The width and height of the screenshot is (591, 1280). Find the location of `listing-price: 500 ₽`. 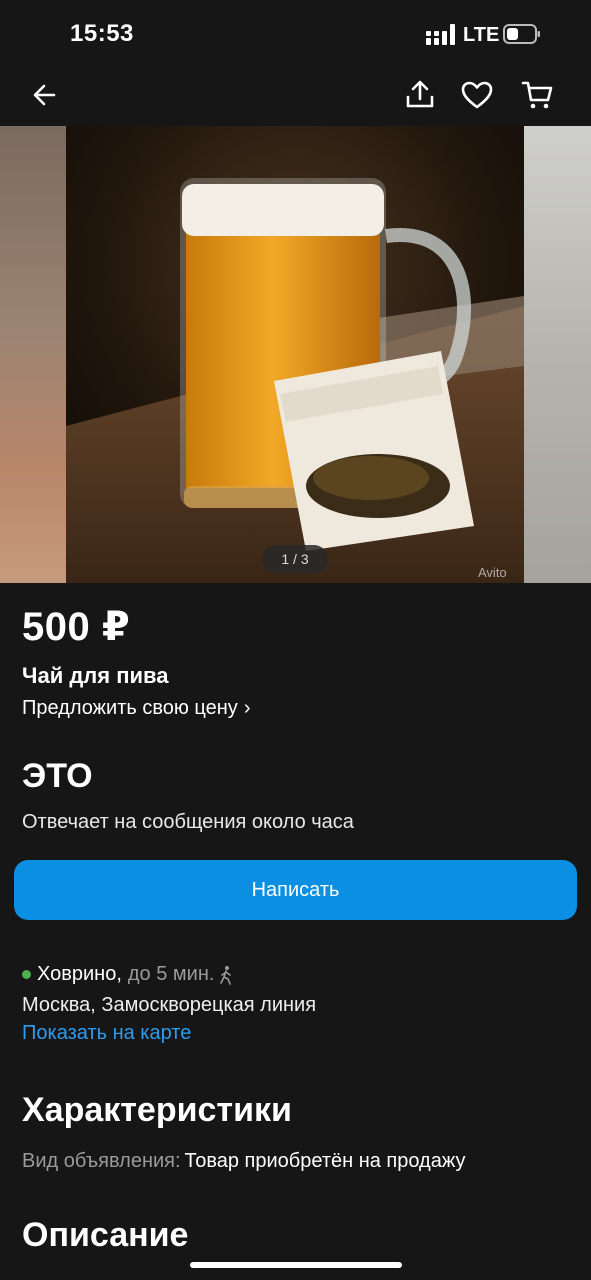

listing-price: 500 ₽ is located at coordinates (76, 627).